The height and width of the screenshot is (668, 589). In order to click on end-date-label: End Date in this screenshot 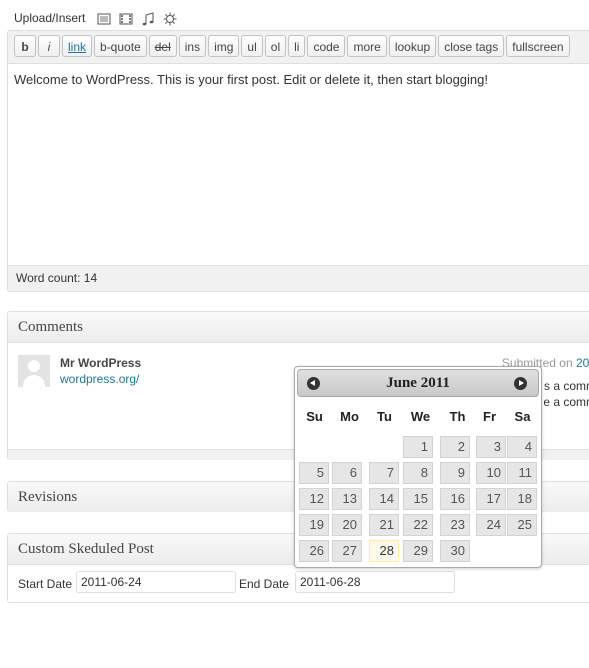, I will do `click(264, 584)`.